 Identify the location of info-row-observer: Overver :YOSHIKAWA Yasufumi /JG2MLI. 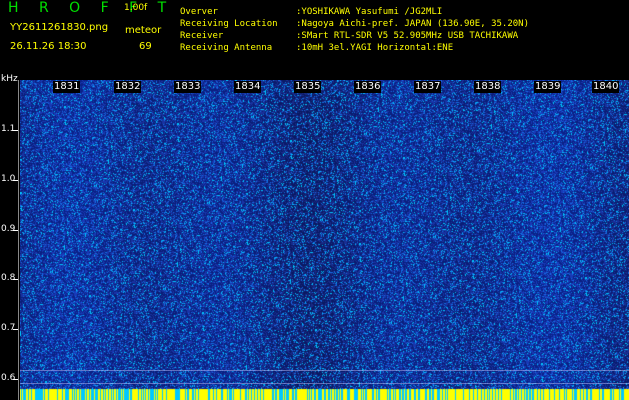
(354, 12).